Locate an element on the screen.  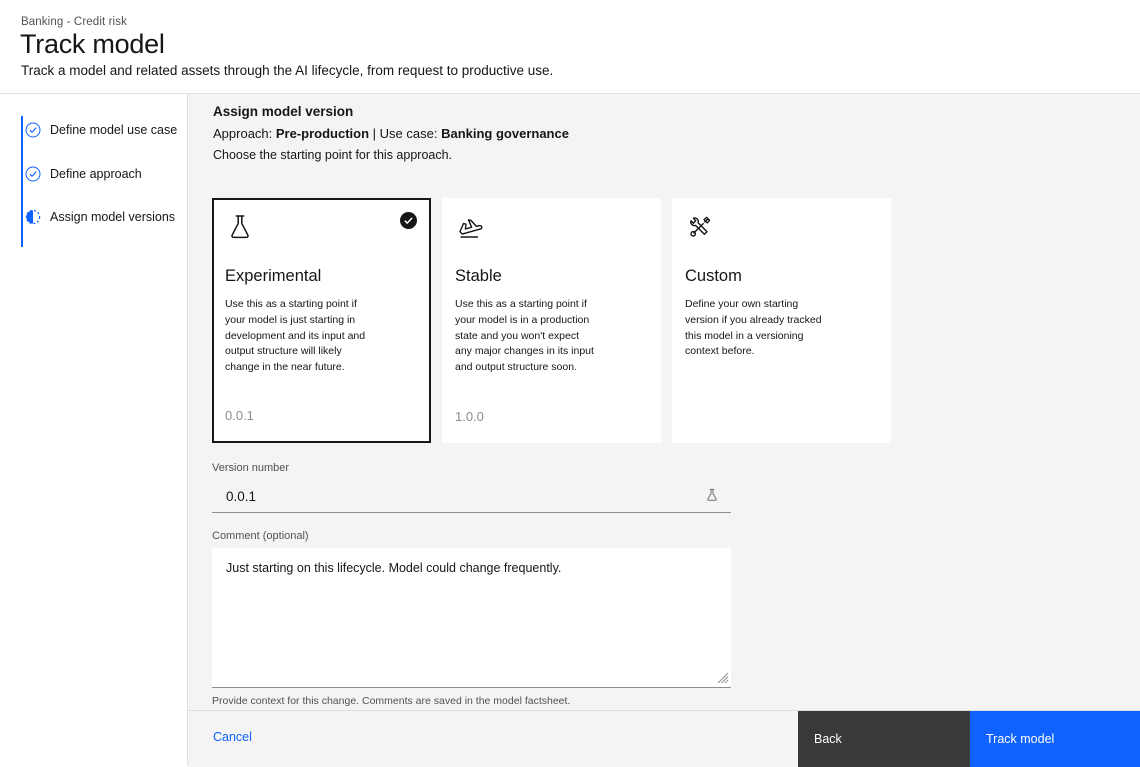
version-number-value: 0.0.1 is located at coordinates (241, 496).